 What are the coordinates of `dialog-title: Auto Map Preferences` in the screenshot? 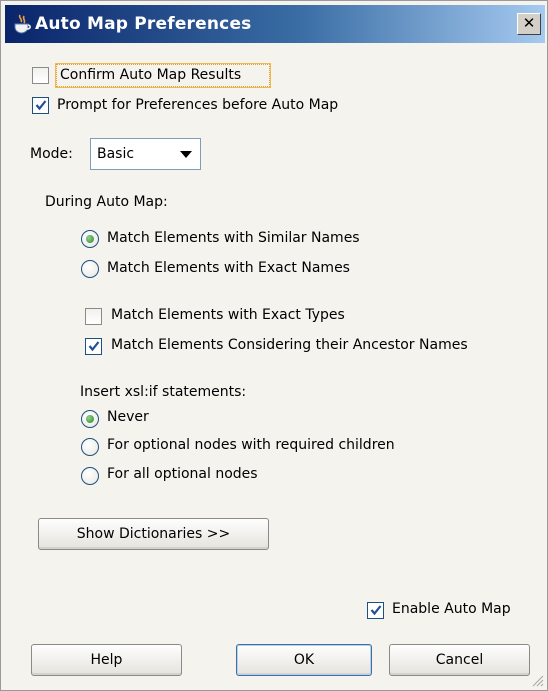 It's located at (143, 24).